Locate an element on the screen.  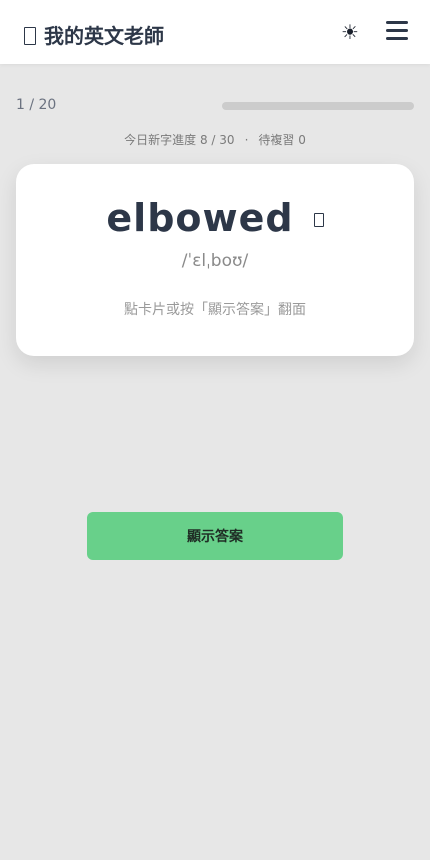
card-counter: 1 / 20 is located at coordinates (36, 105).